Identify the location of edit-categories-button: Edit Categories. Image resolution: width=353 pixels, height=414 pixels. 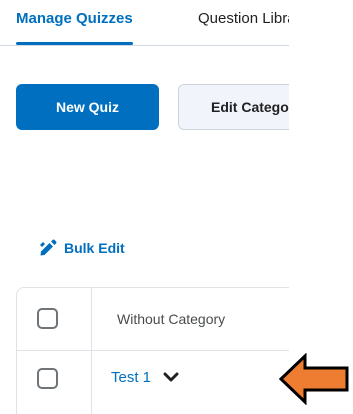
(233, 107).